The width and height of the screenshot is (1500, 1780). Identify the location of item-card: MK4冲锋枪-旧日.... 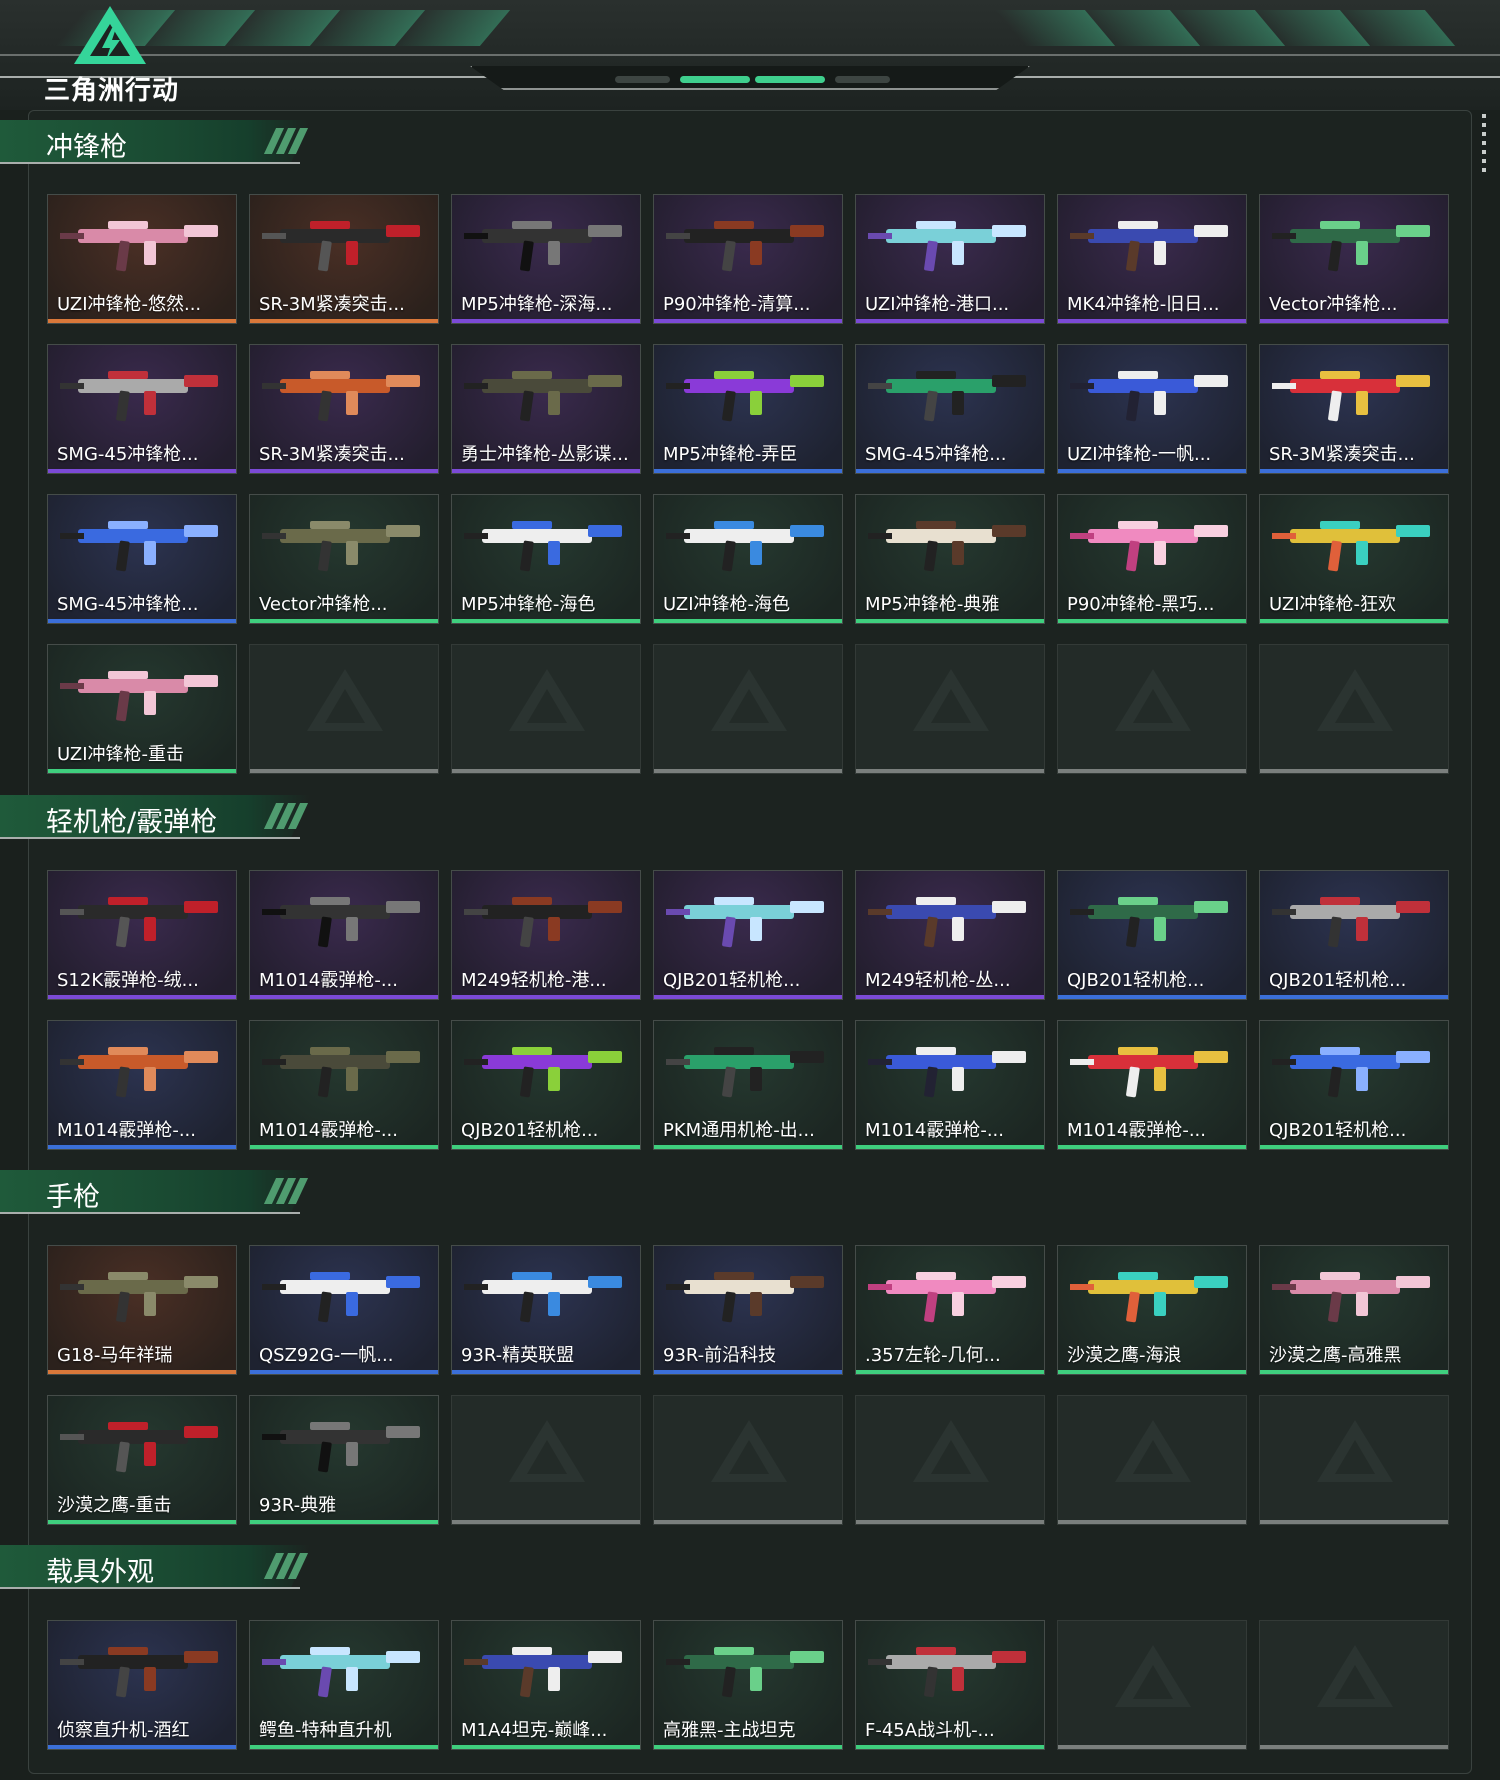
(1152, 259).